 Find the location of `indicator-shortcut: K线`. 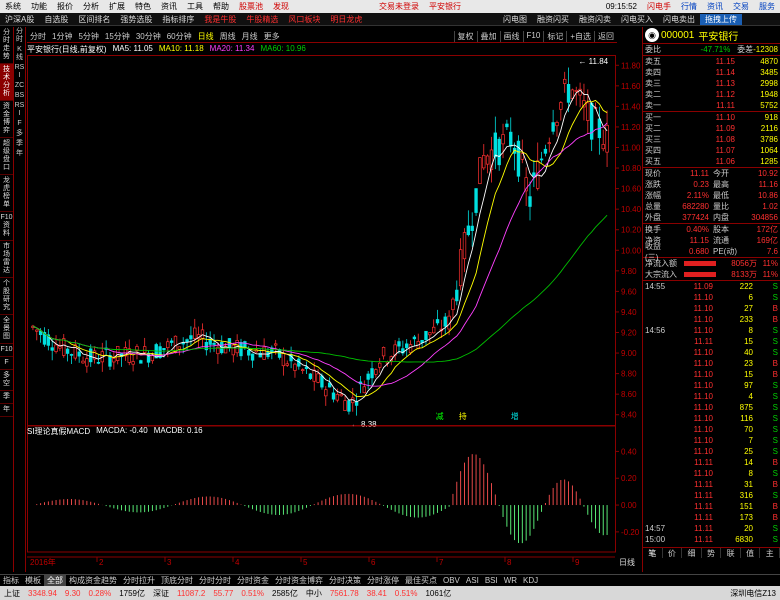

indicator-shortcut: K线 is located at coordinates (19, 54).